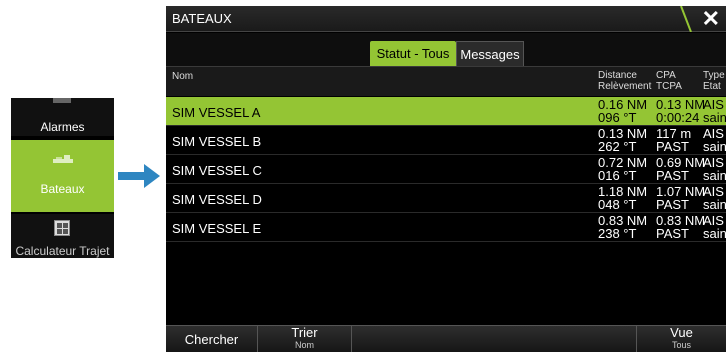  I want to click on tab-bar: Statut - Tous Messages, so click(446, 49).